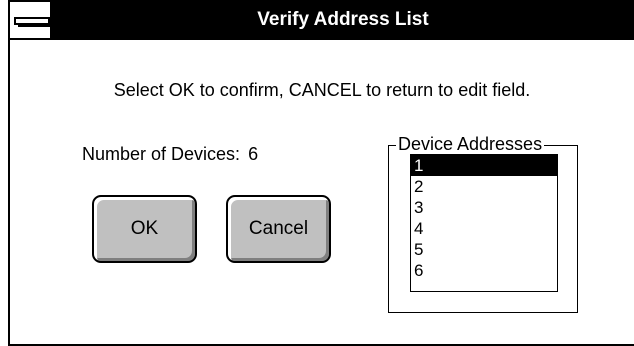  I want to click on device-count-row: Number of Devices: 6, so click(170, 154).